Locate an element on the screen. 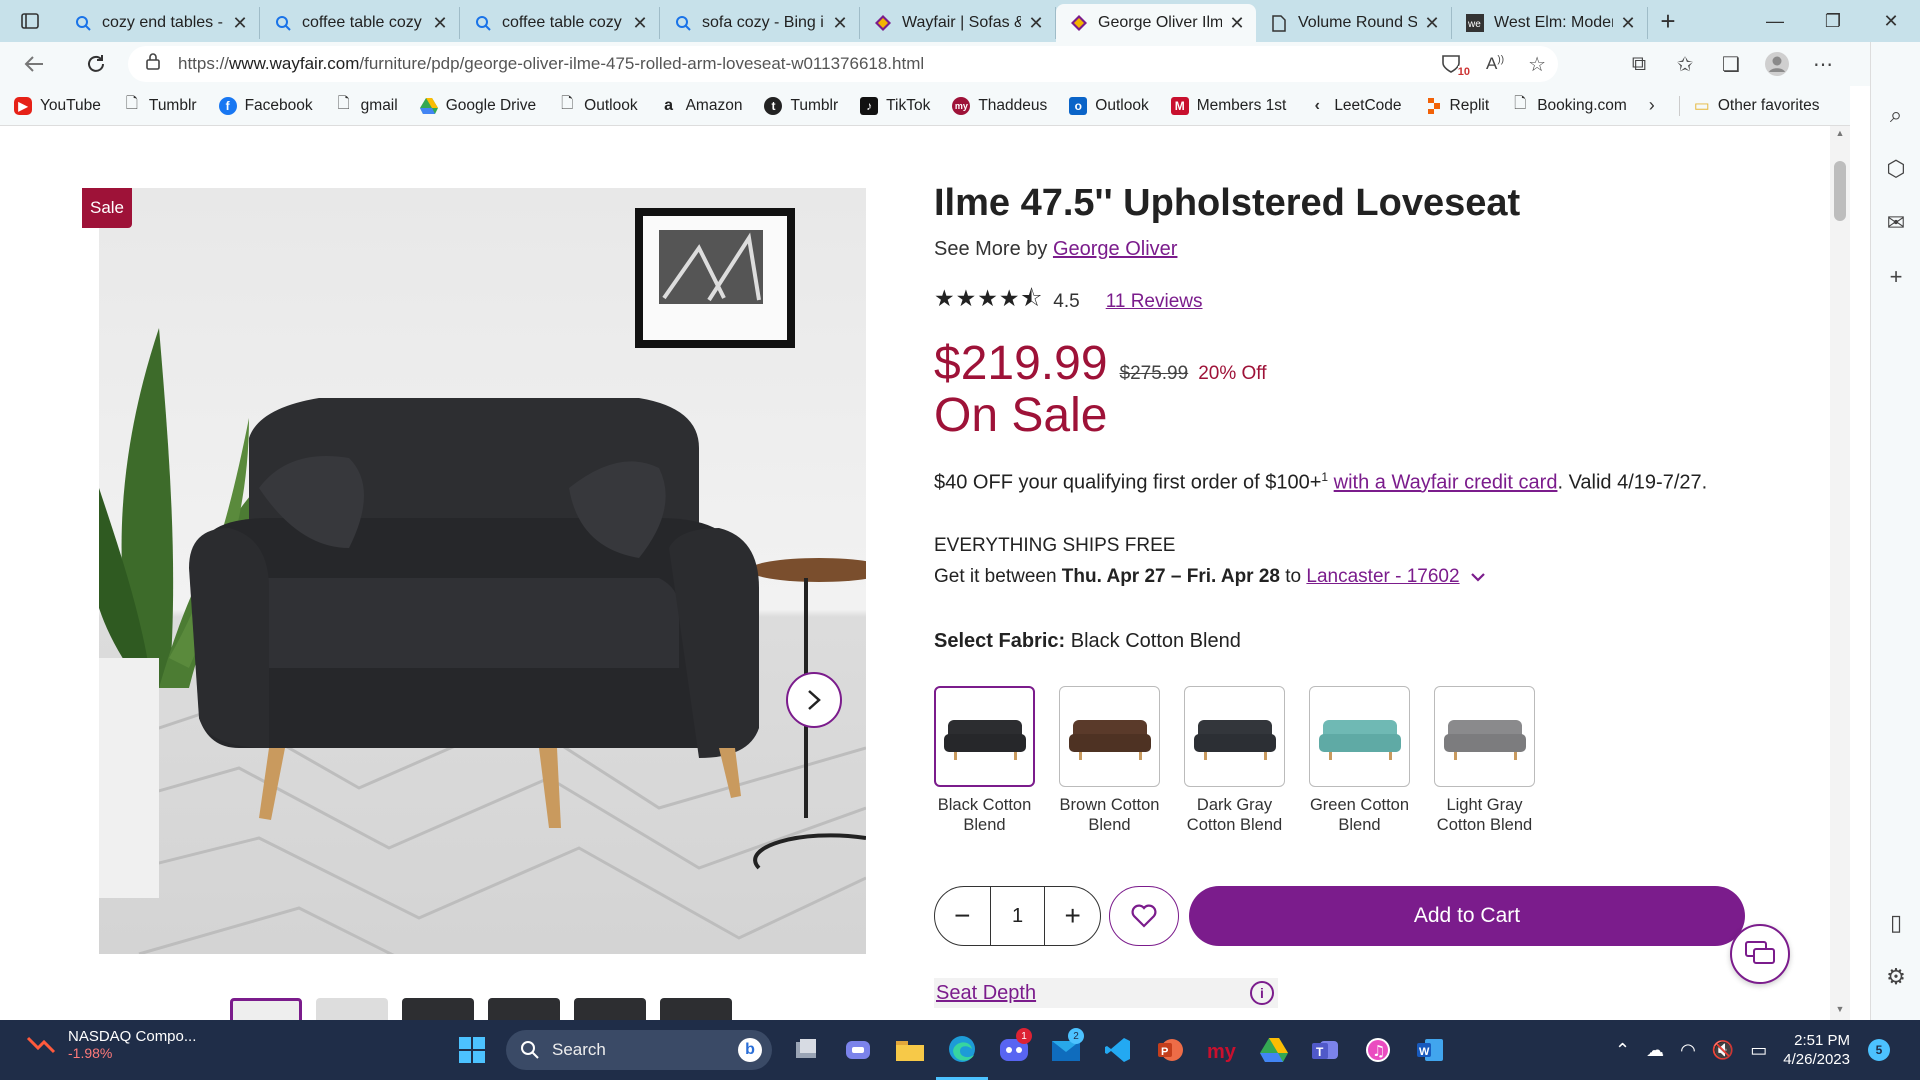 The image size is (1920, 1080). bookmark-facebook: f Facebook is located at coordinates (265, 105).